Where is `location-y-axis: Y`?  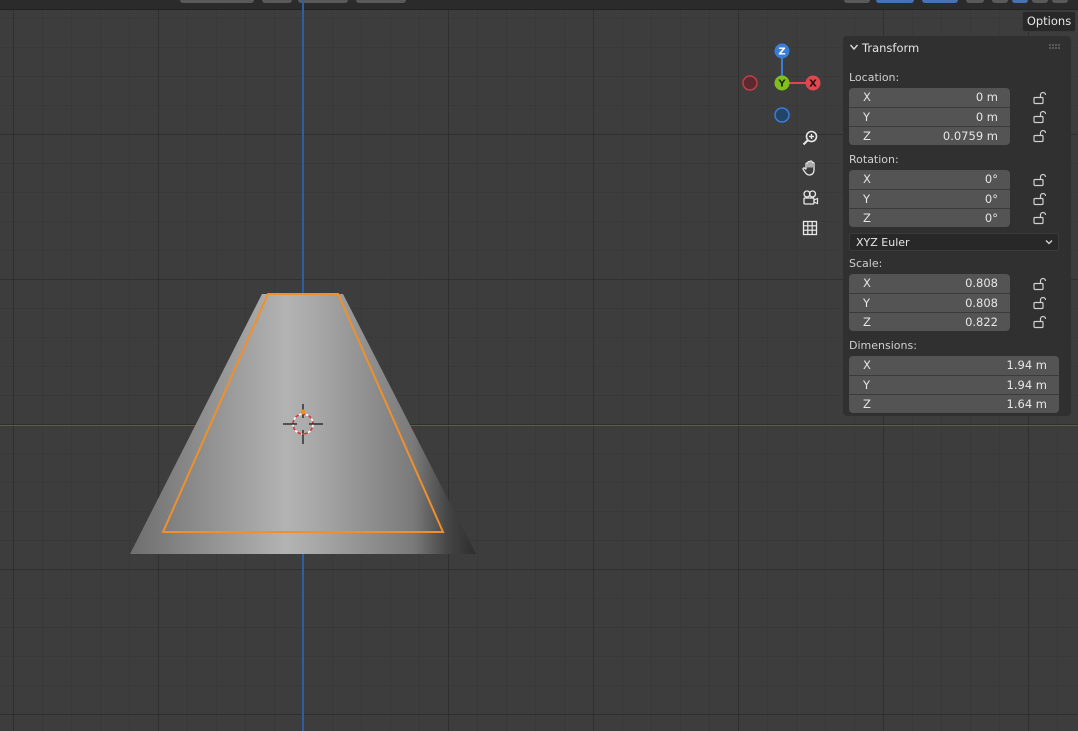 location-y-axis: Y is located at coordinates (867, 117).